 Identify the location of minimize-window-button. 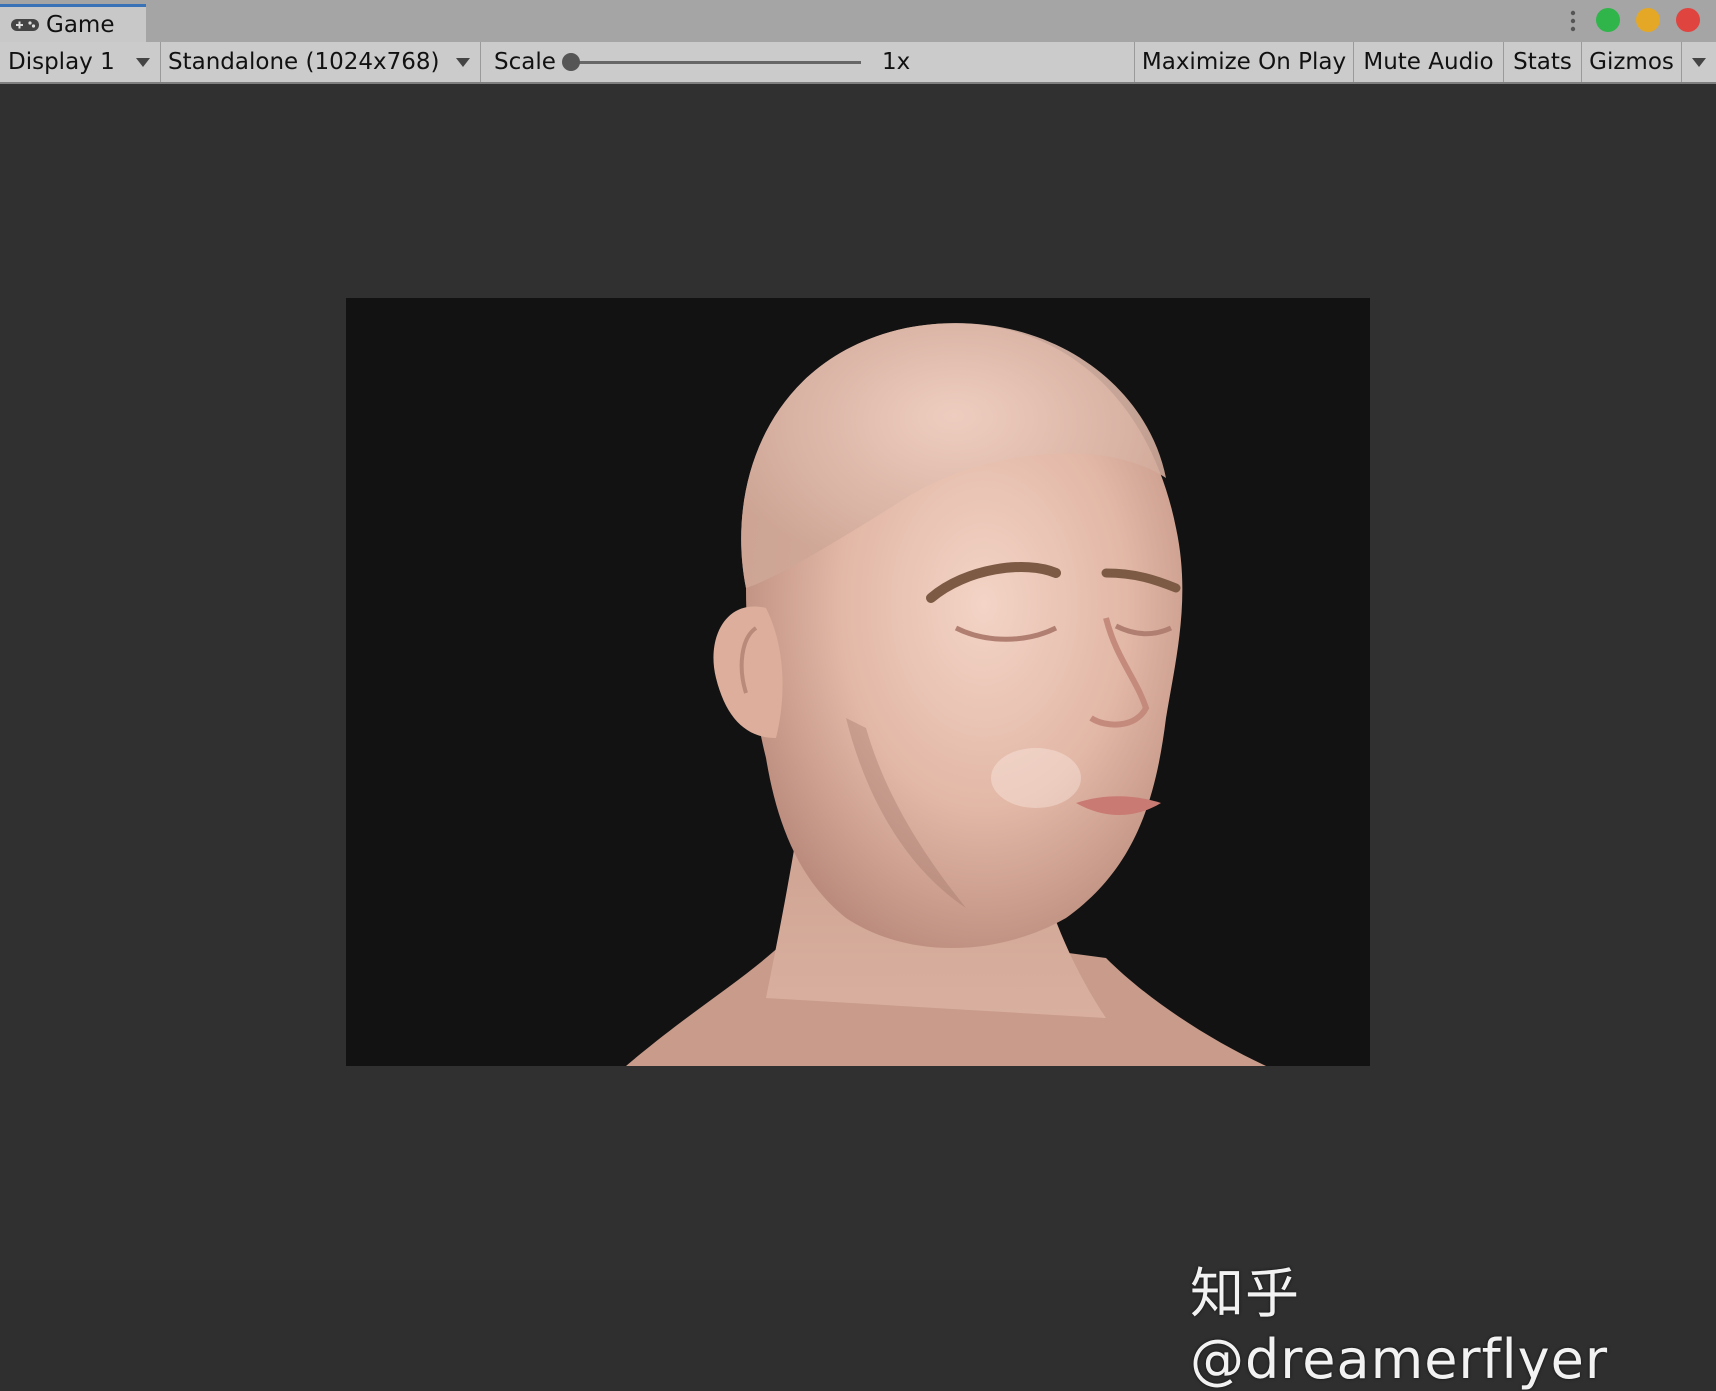
(1648, 20).